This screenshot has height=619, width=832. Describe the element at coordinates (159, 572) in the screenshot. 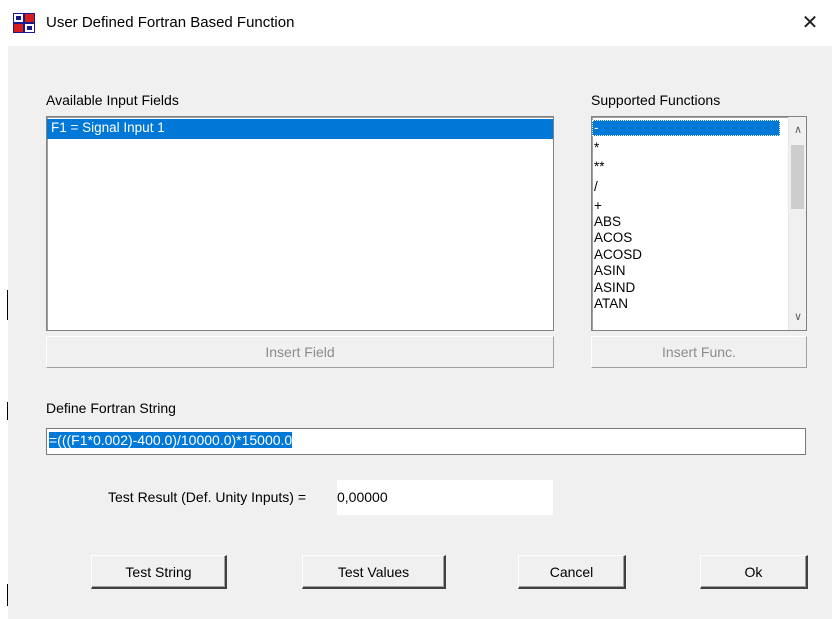

I see `test-string-button: Test String` at that location.